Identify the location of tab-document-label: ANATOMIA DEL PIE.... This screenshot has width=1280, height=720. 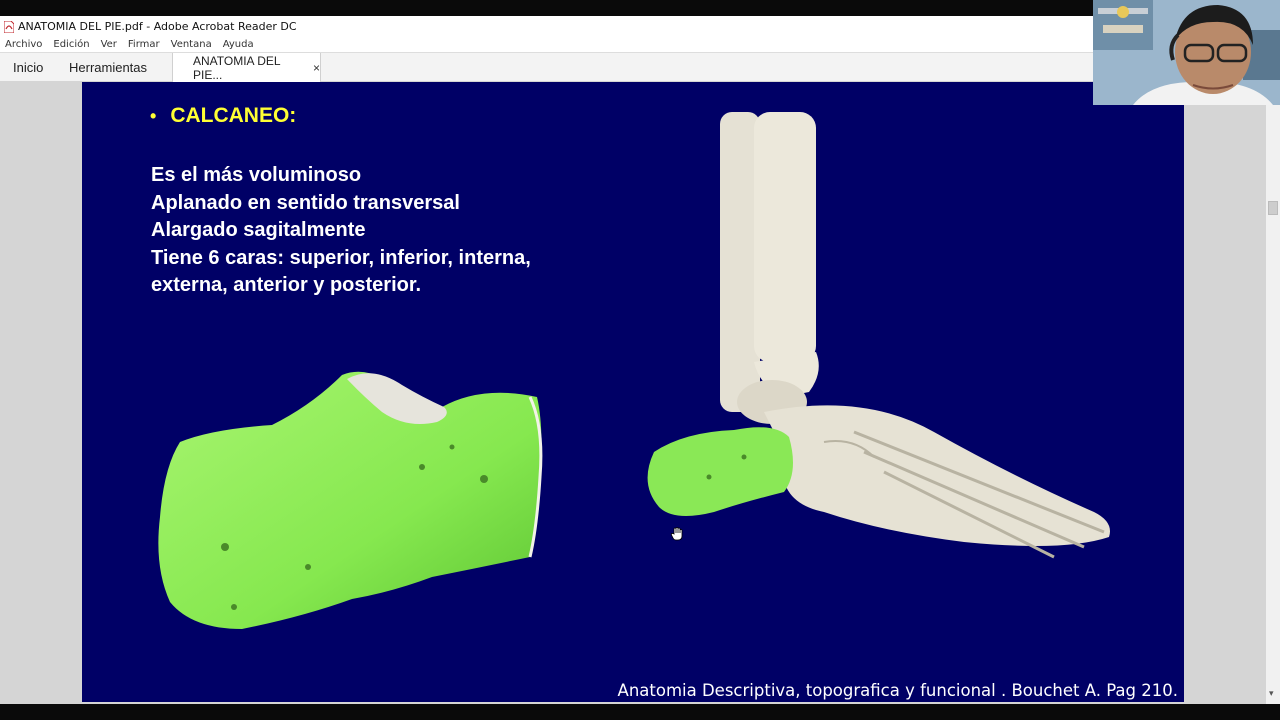
(237, 68).